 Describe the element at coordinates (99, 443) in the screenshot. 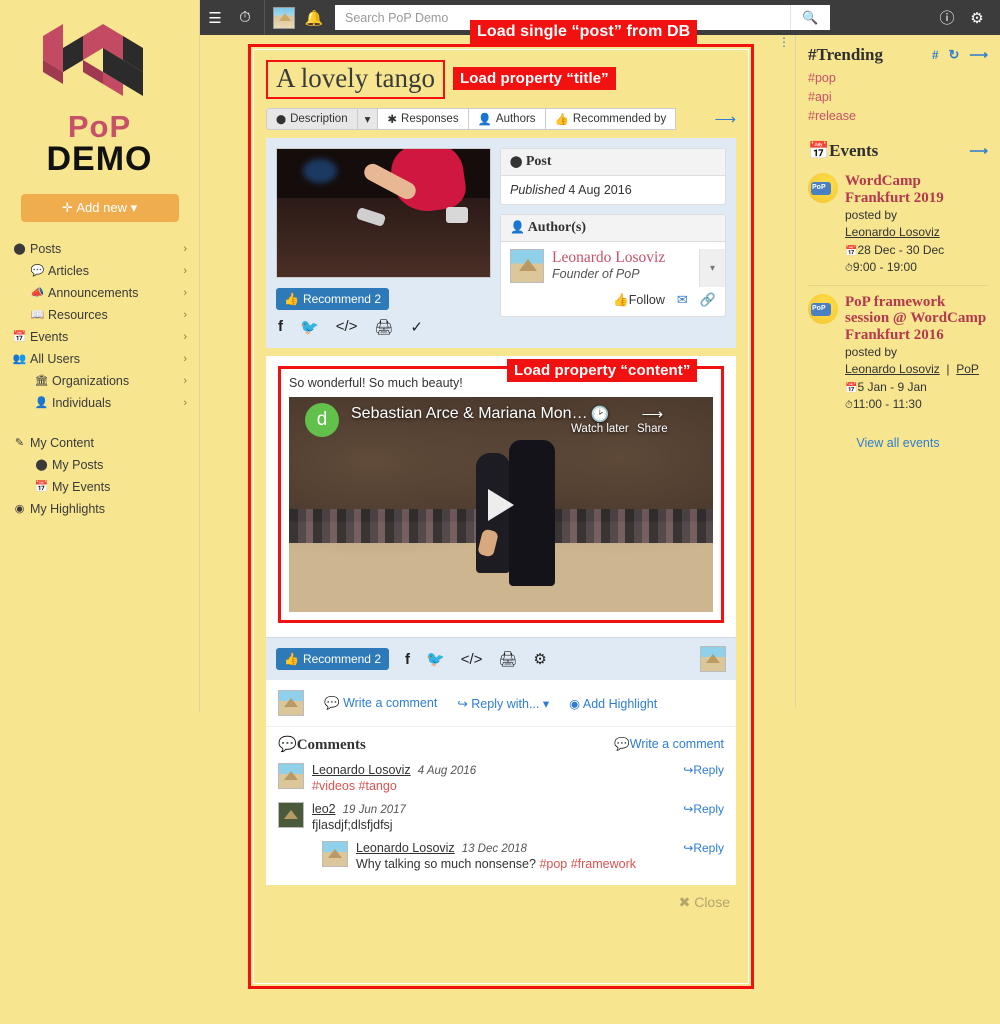

I see `sidebar-item-my-content: ✎ My Content` at that location.